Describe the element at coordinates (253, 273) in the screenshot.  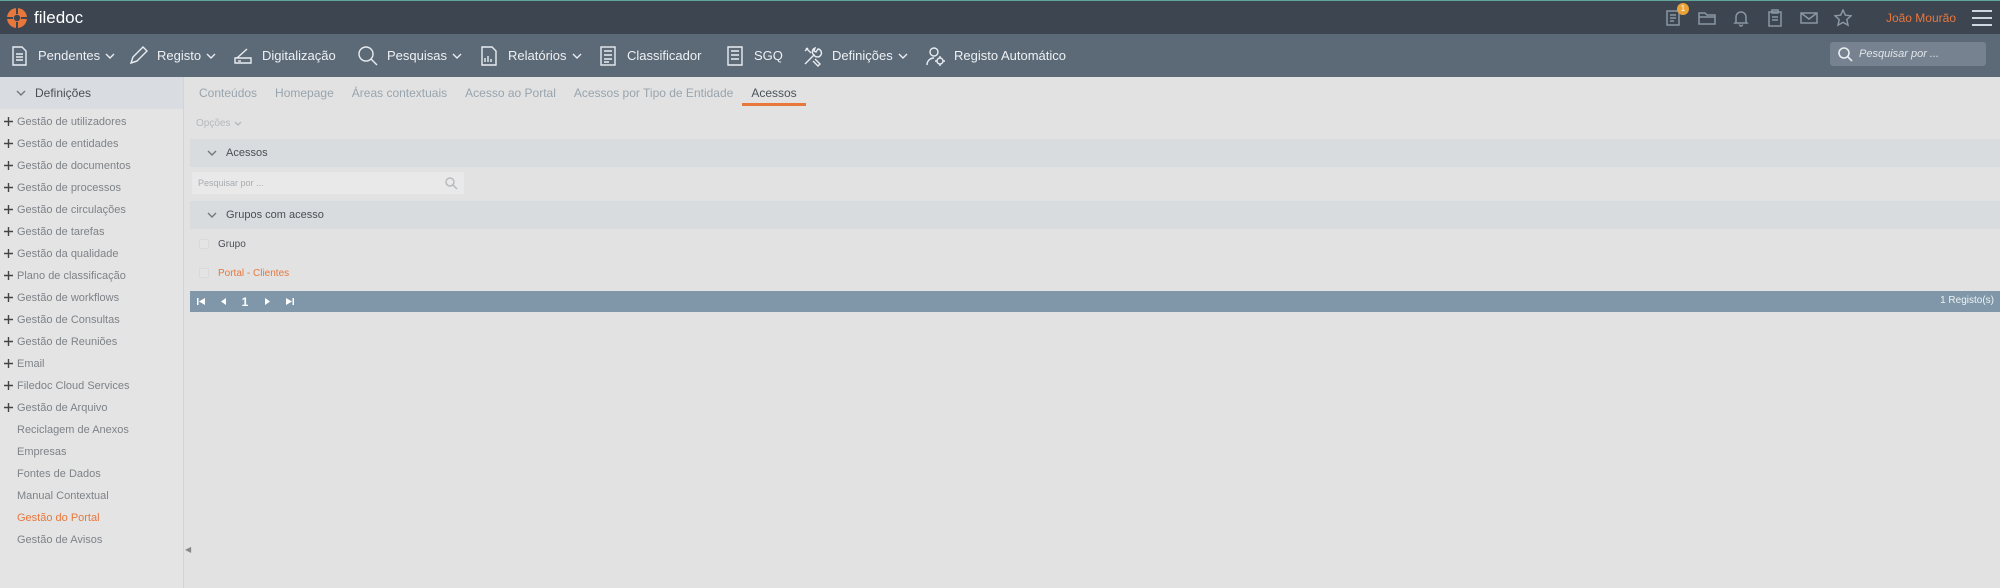
I see `row-grupo-link: Portal - Clientes` at that location.